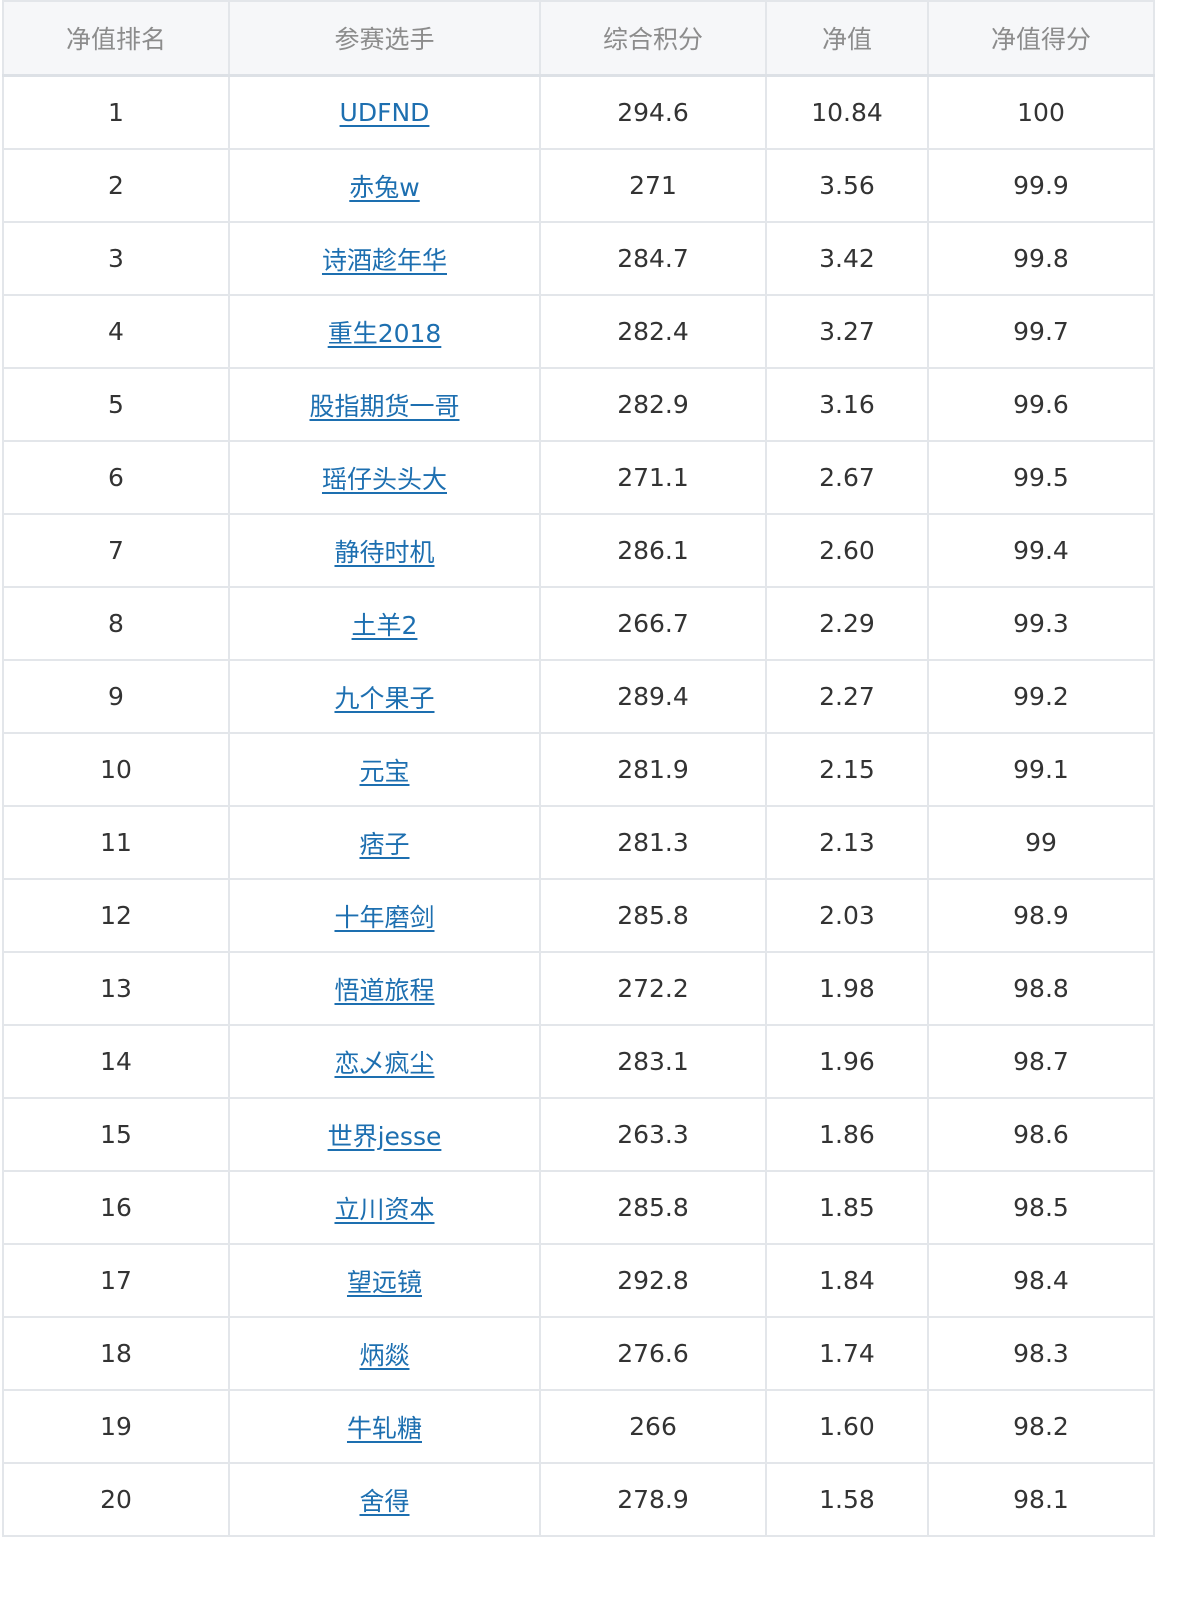 This screenshot has height=1599, width=1177. What do you see at coordinates (1041, 988) in the screenshot?
I see `nav-score-cell: 98.8` at bounding box center [1041, 988].